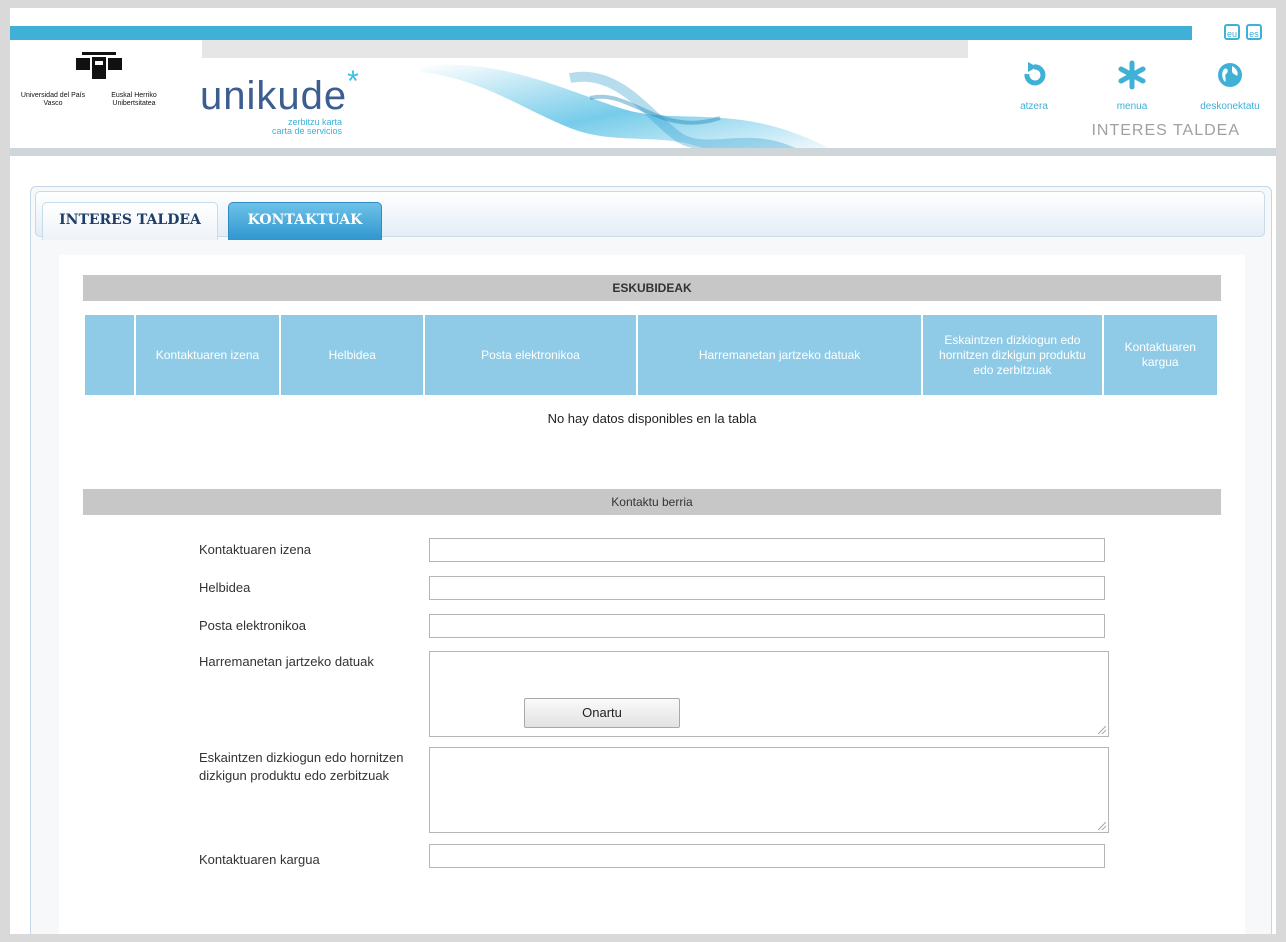 The width and height of the screenshot is (1286, 942). Describe the element at coordinates (255, 549) in the screenshot. I see `name-label: Kontaktuaren izena` at that location.